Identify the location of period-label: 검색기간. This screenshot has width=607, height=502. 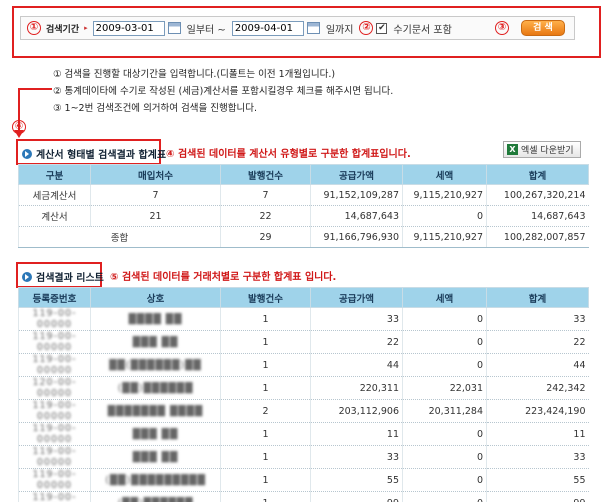
(63, 29).